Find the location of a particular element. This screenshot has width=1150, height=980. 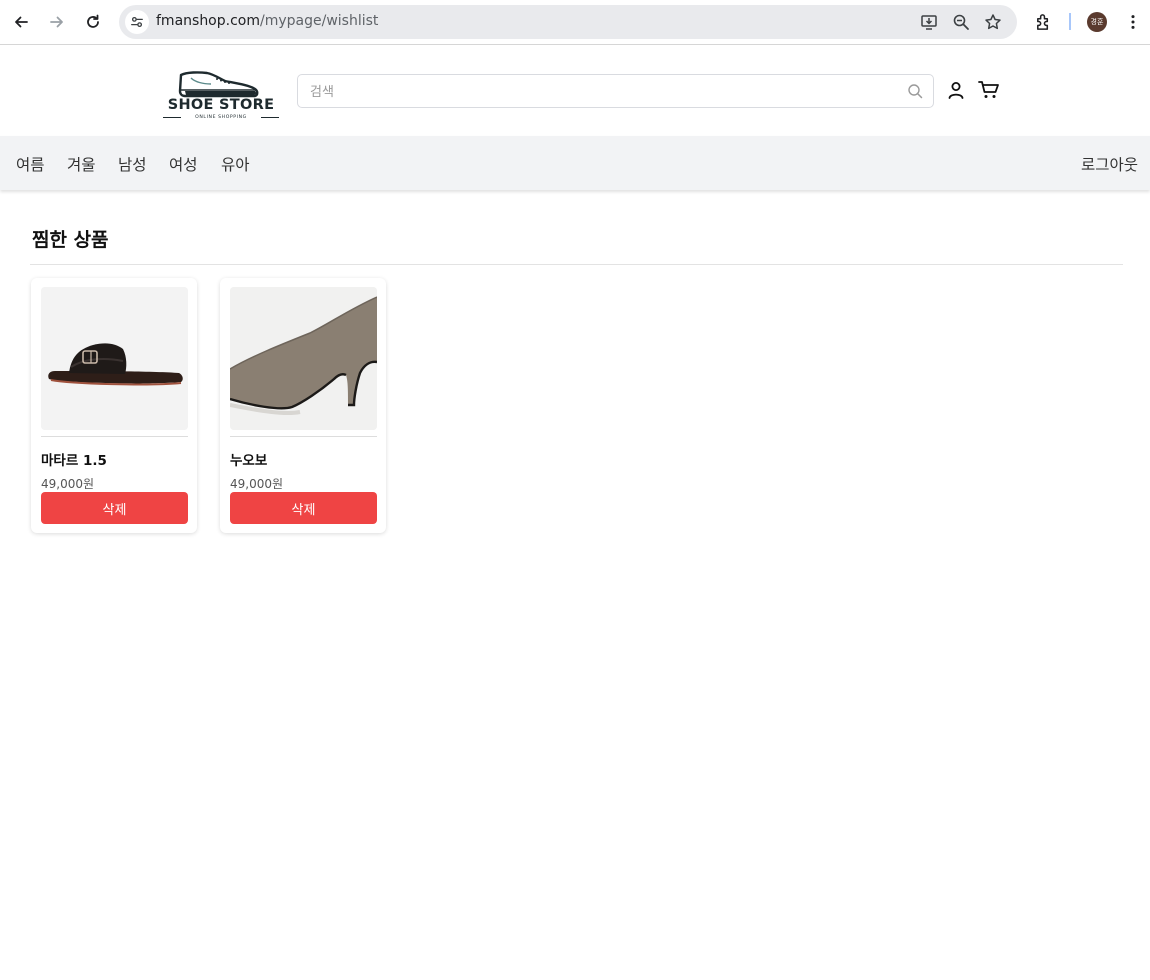

toolbar-divider is located at coordinates (1070, 21).